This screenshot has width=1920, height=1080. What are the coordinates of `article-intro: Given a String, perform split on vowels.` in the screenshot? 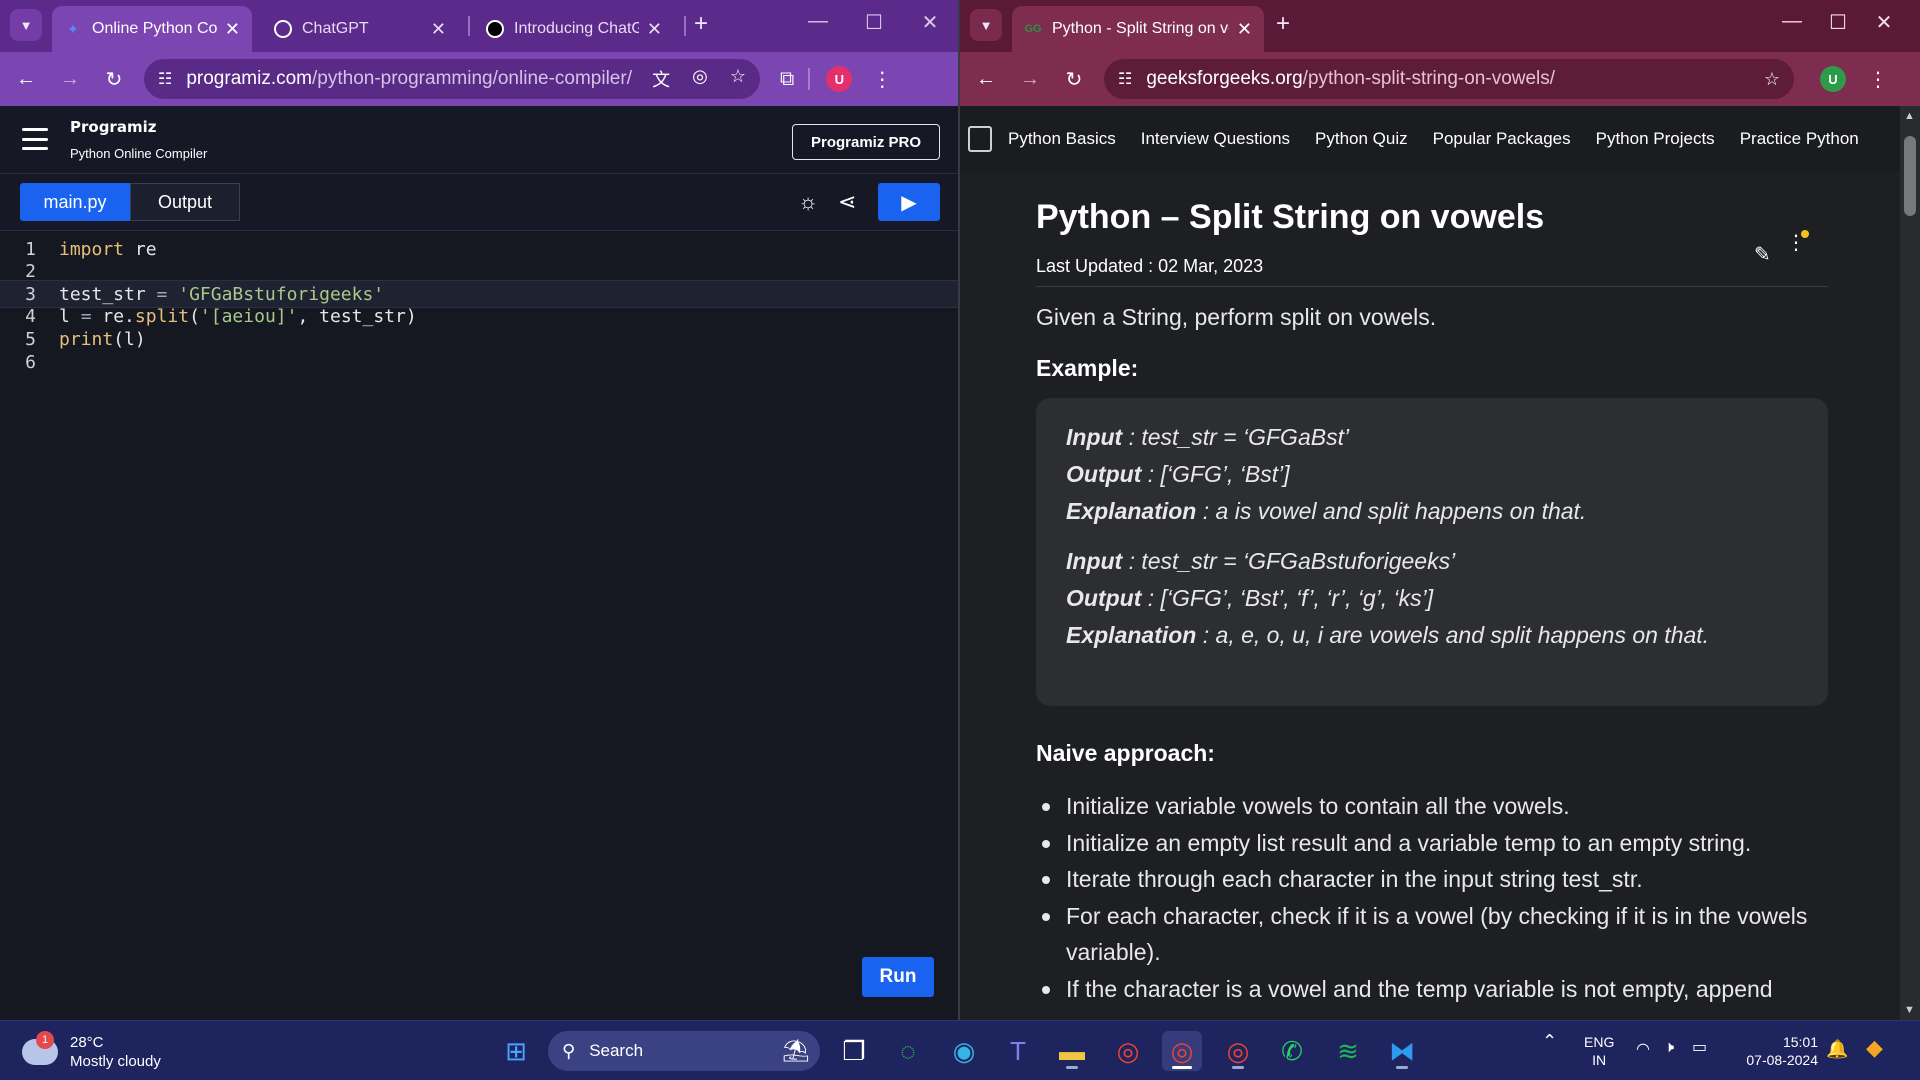 It's located at (1236, 317).